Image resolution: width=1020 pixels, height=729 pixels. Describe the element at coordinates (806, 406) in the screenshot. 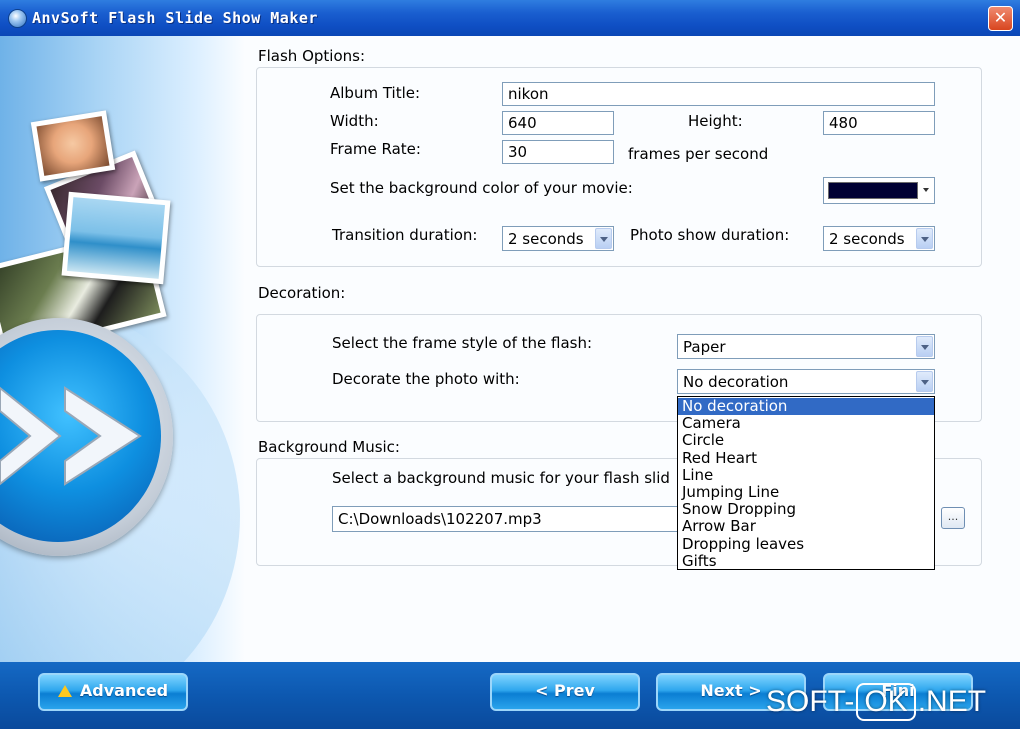

I see `dropdown-option: No decoration` at that location.